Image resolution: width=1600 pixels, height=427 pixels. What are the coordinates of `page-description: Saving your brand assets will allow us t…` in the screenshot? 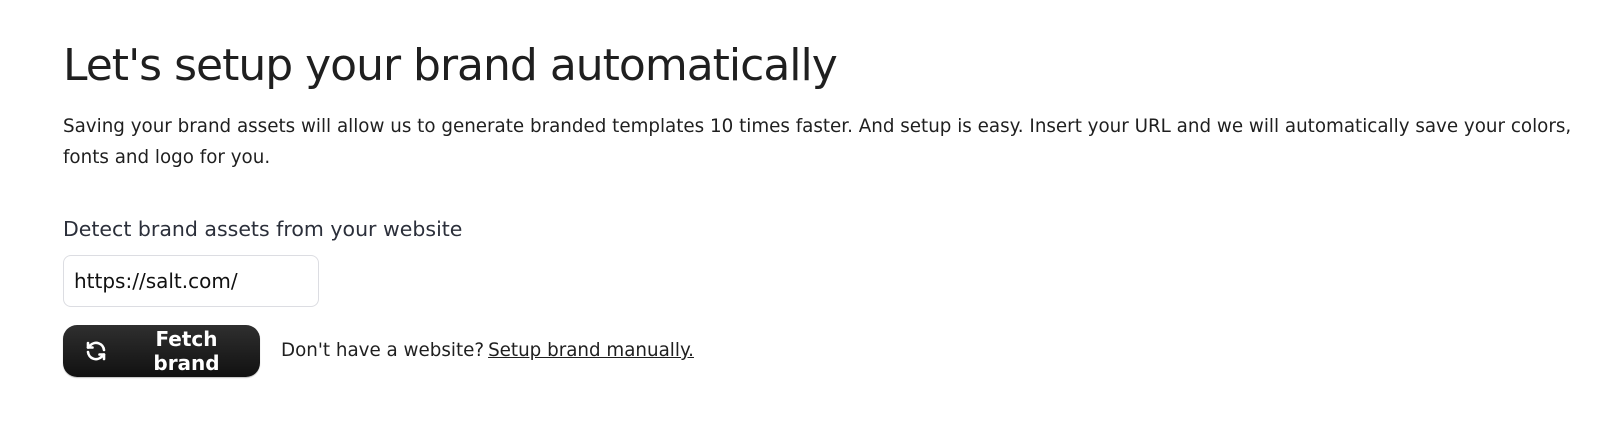 It's located at (817, 142).